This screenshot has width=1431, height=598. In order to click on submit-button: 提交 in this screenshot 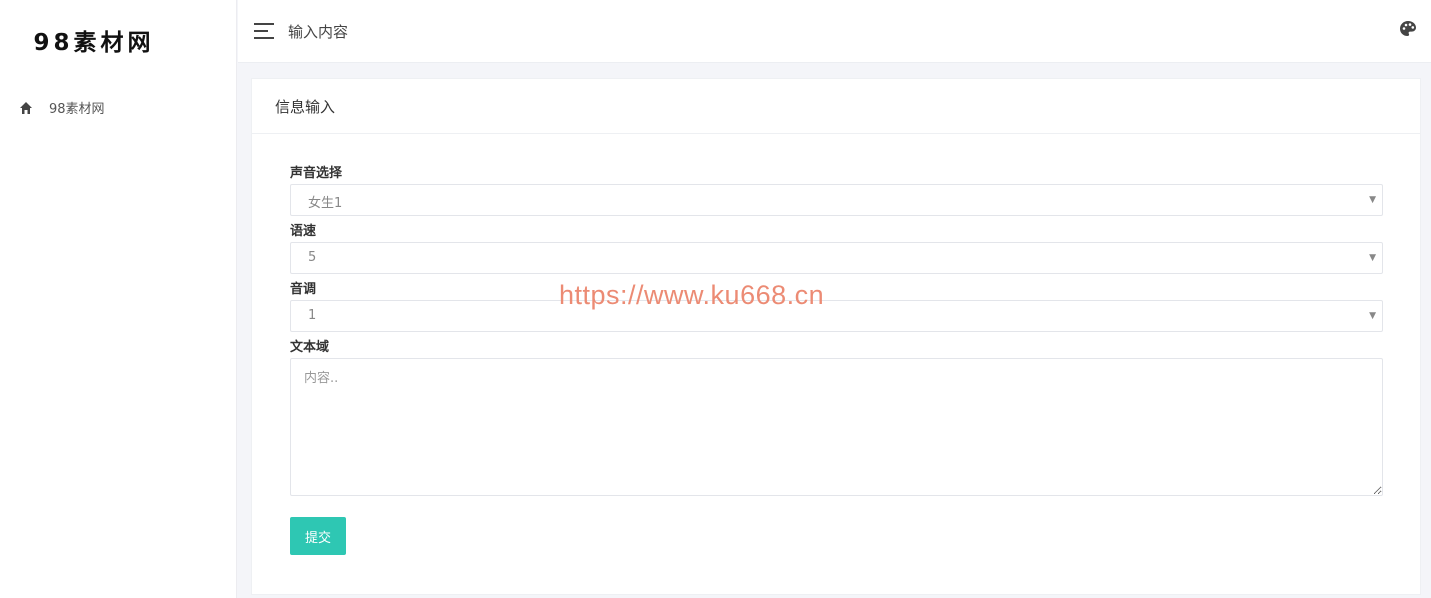, I will do `click(318, 536)`.